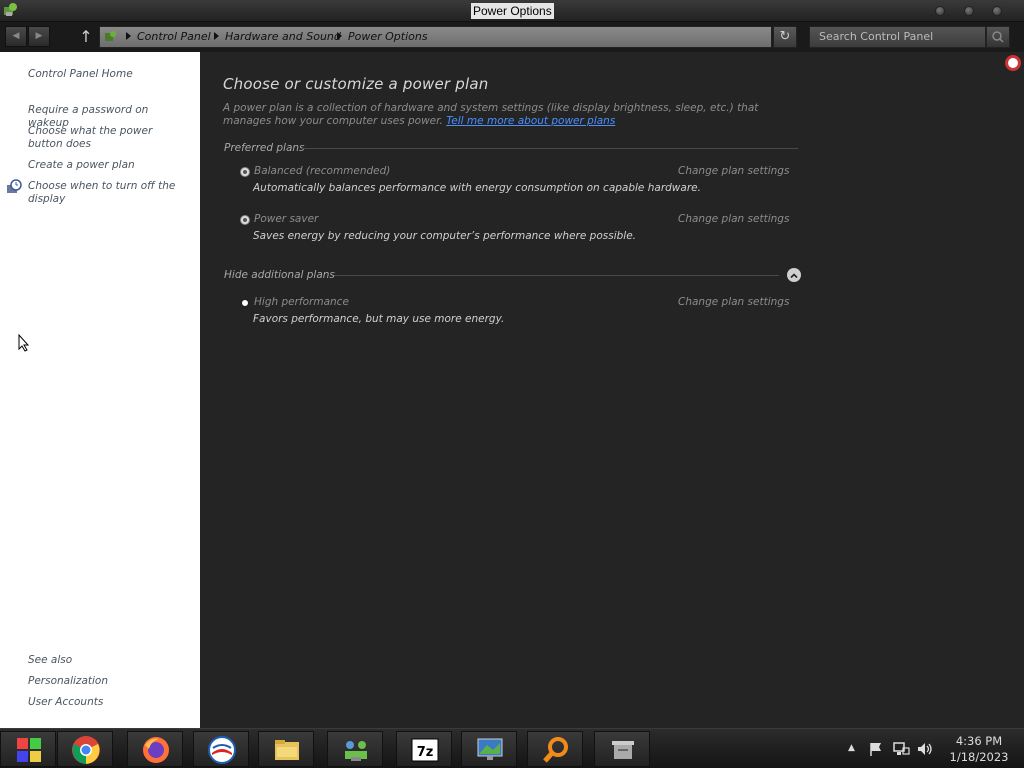 The image size is (1024, 768). I want to click on forward-button: ▶, so click(39, 36).